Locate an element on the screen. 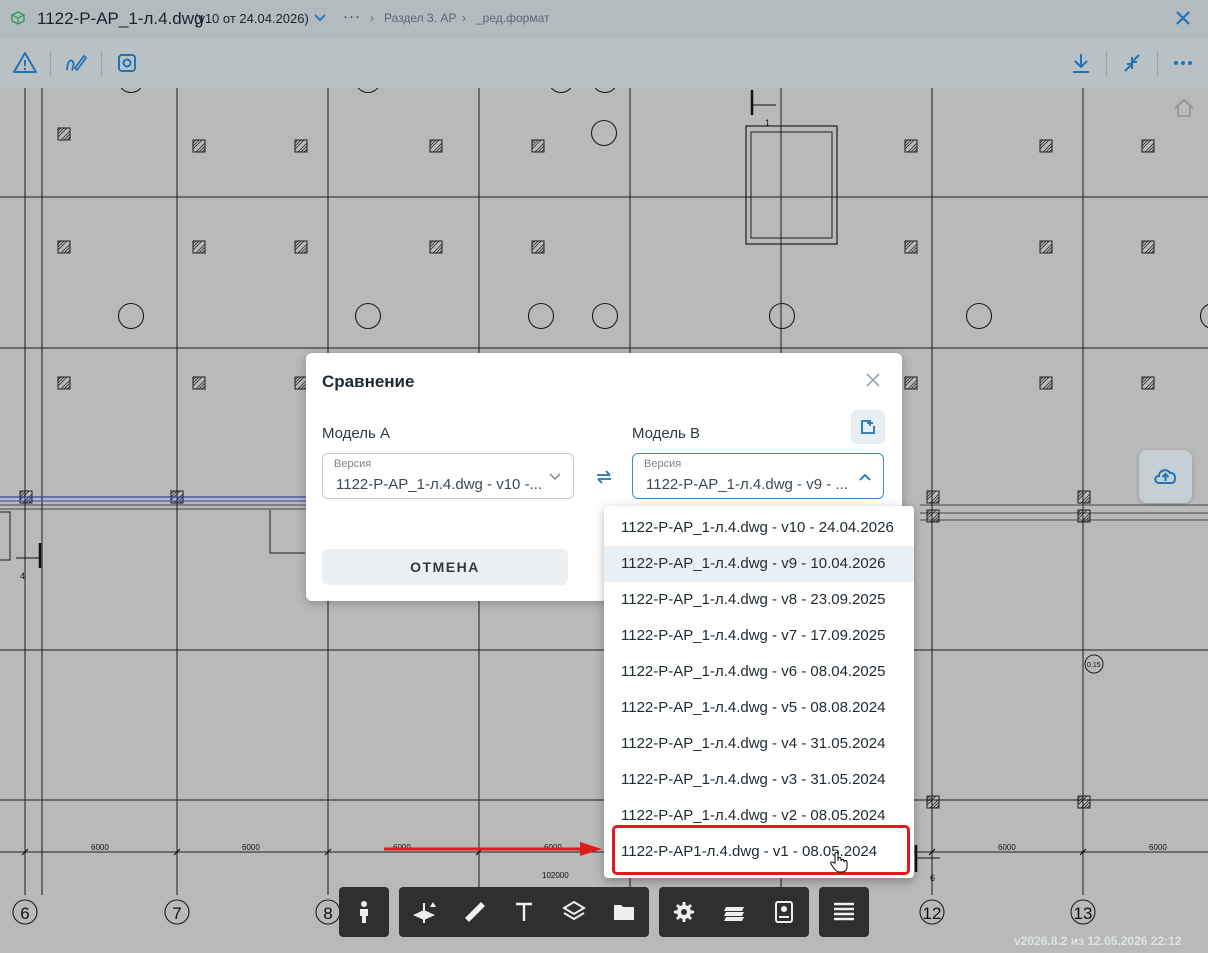 The width and height of the screenshot is (1208, 953). axis-label: 13 is located at coordinates (1083, 913).